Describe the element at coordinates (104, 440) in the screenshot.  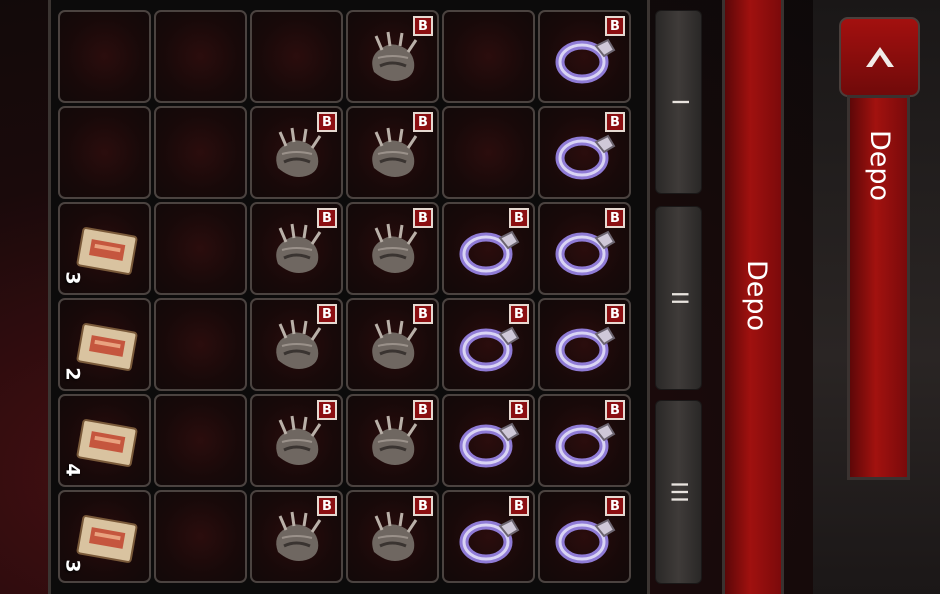
I see `inventory-slot: 4` at that location.